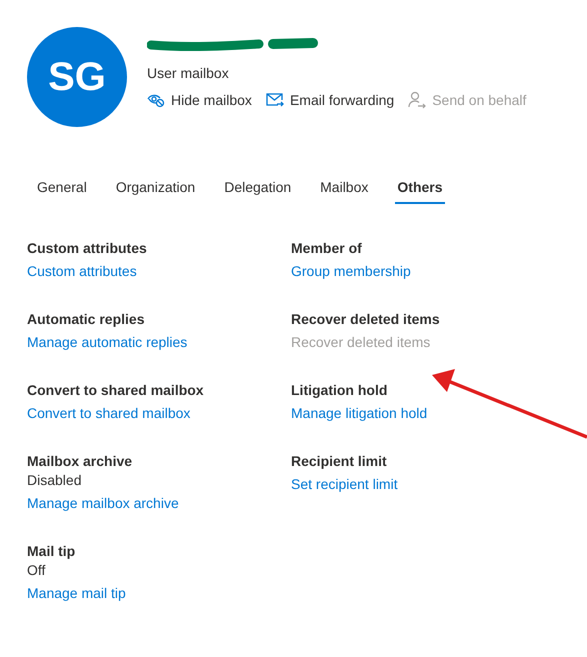 This screenshot has width=587, height=657. I want to click on hide-icon, so click(156, 100).